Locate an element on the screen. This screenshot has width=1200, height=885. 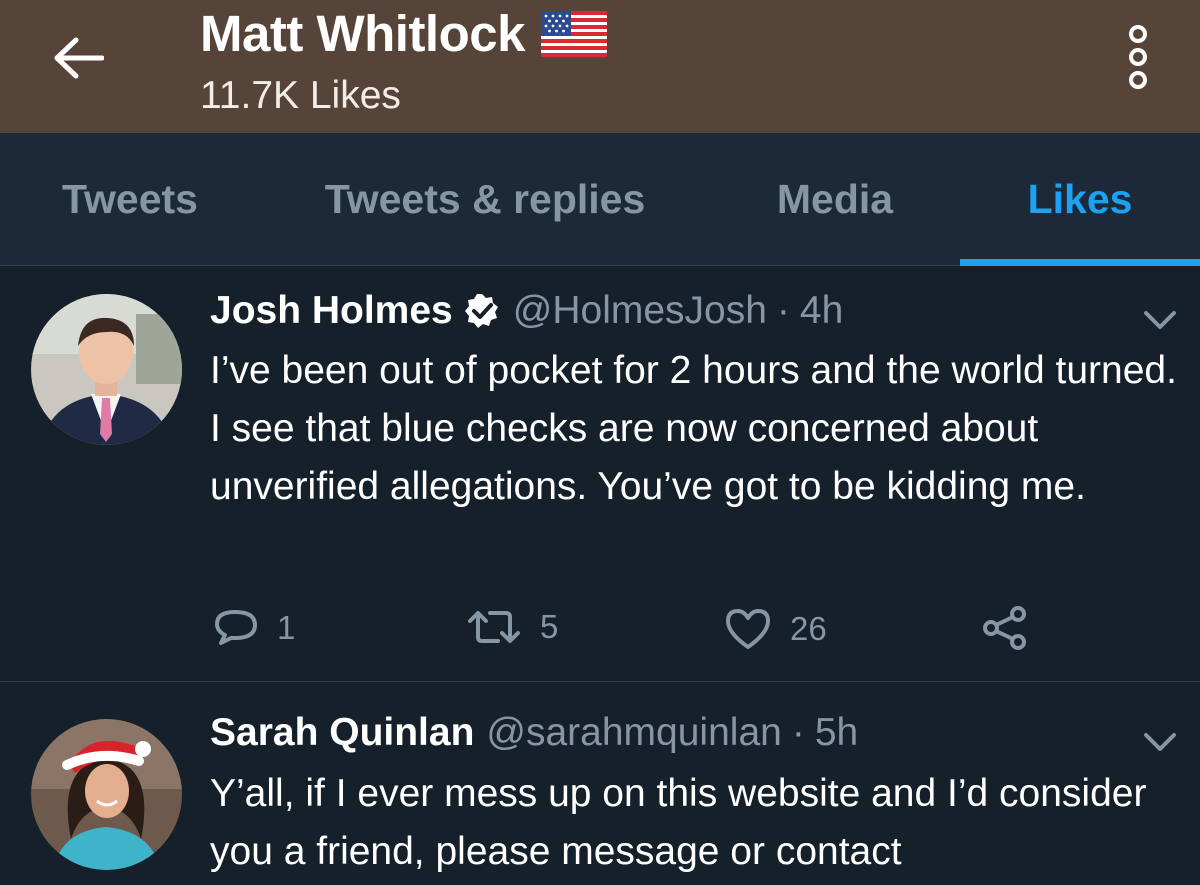
more-vertical-icon is located at coordinates (1138, 57).